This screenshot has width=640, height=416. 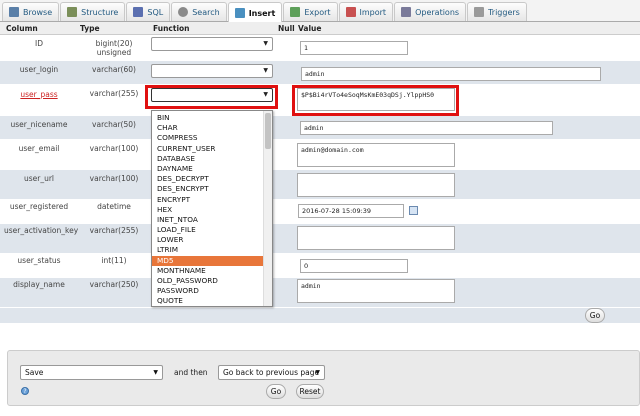 What do you see at coordinates (255, 12) in the screenshot?
I see `tab-insert: Insert` at bounding box center [255, 12].